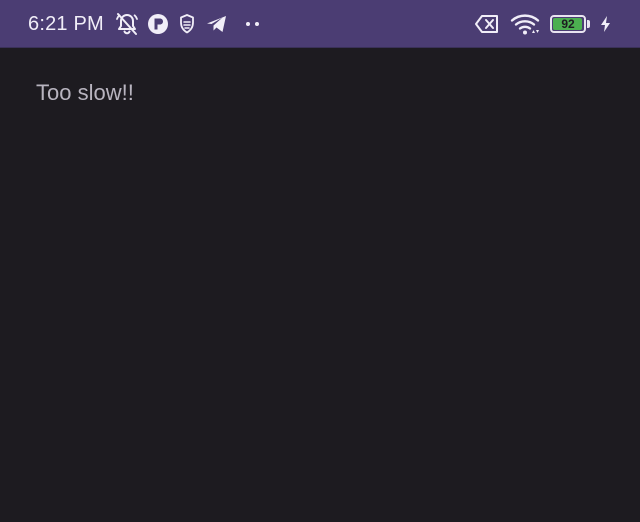 Image resolution: width=640 pixels, height=522 pixels. I want to click on battery-level: 92, so click(568, 24).